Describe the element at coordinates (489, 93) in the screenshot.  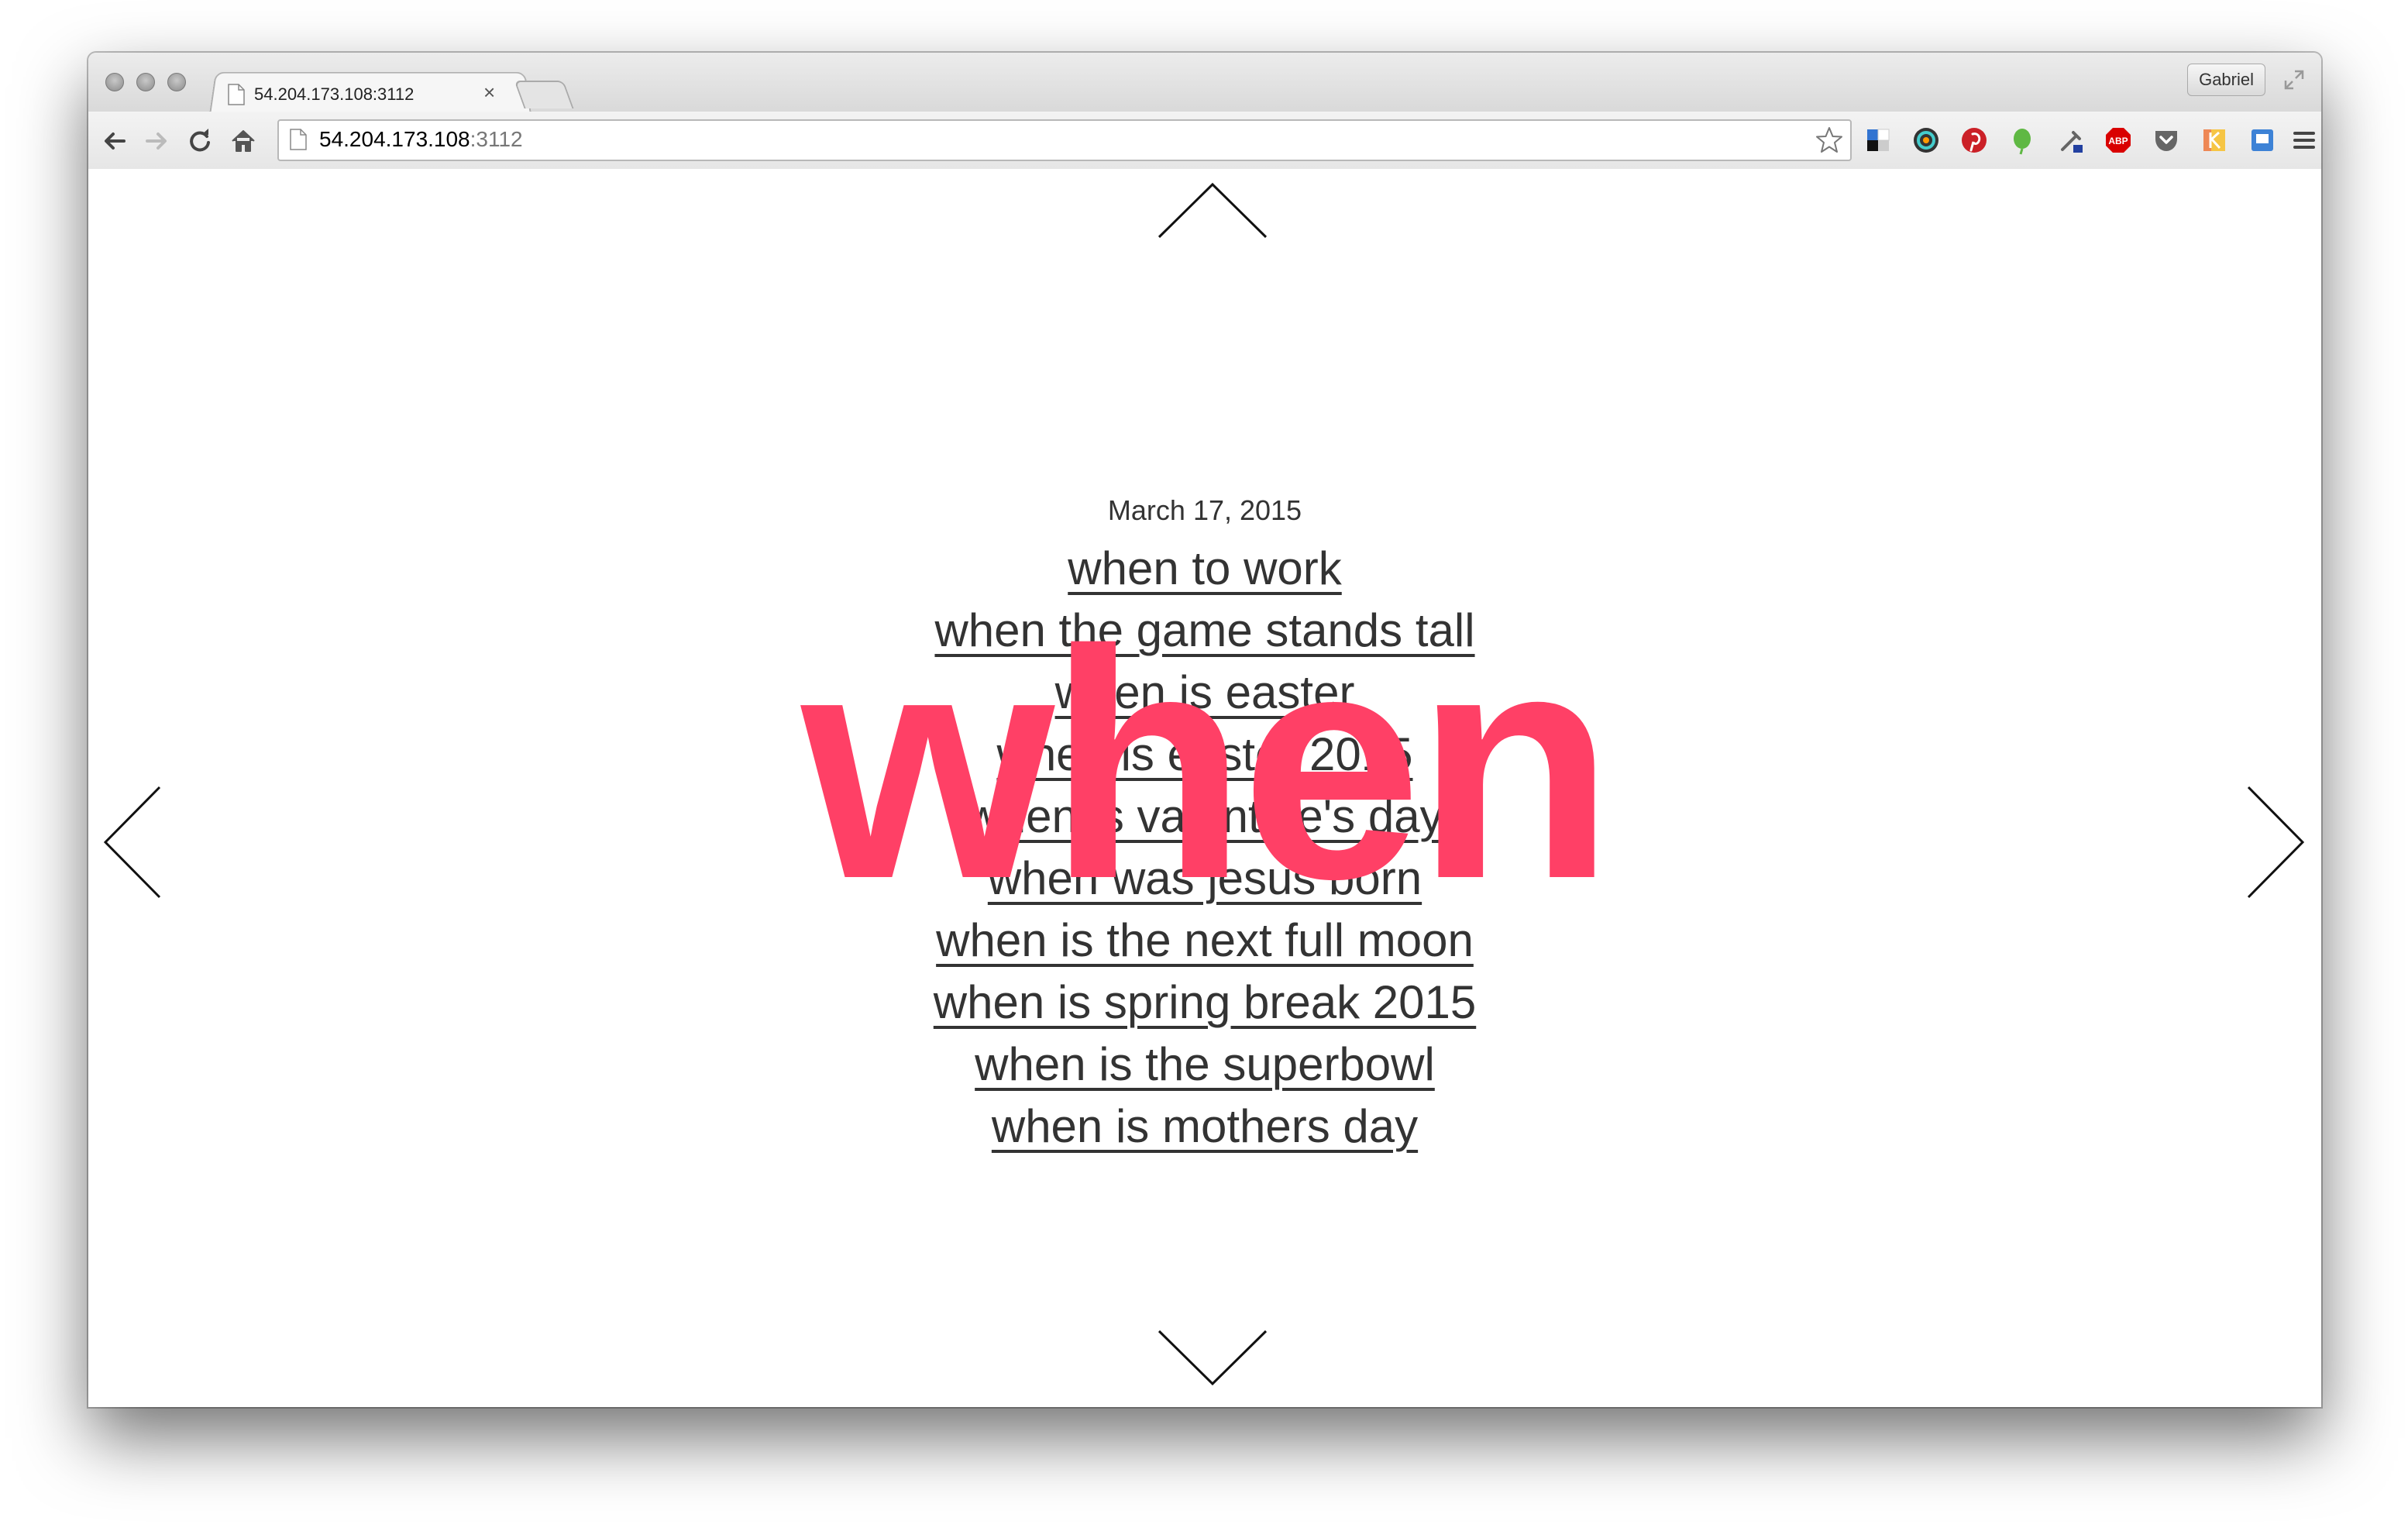
I see `tab-close-icon: ×` at that location.